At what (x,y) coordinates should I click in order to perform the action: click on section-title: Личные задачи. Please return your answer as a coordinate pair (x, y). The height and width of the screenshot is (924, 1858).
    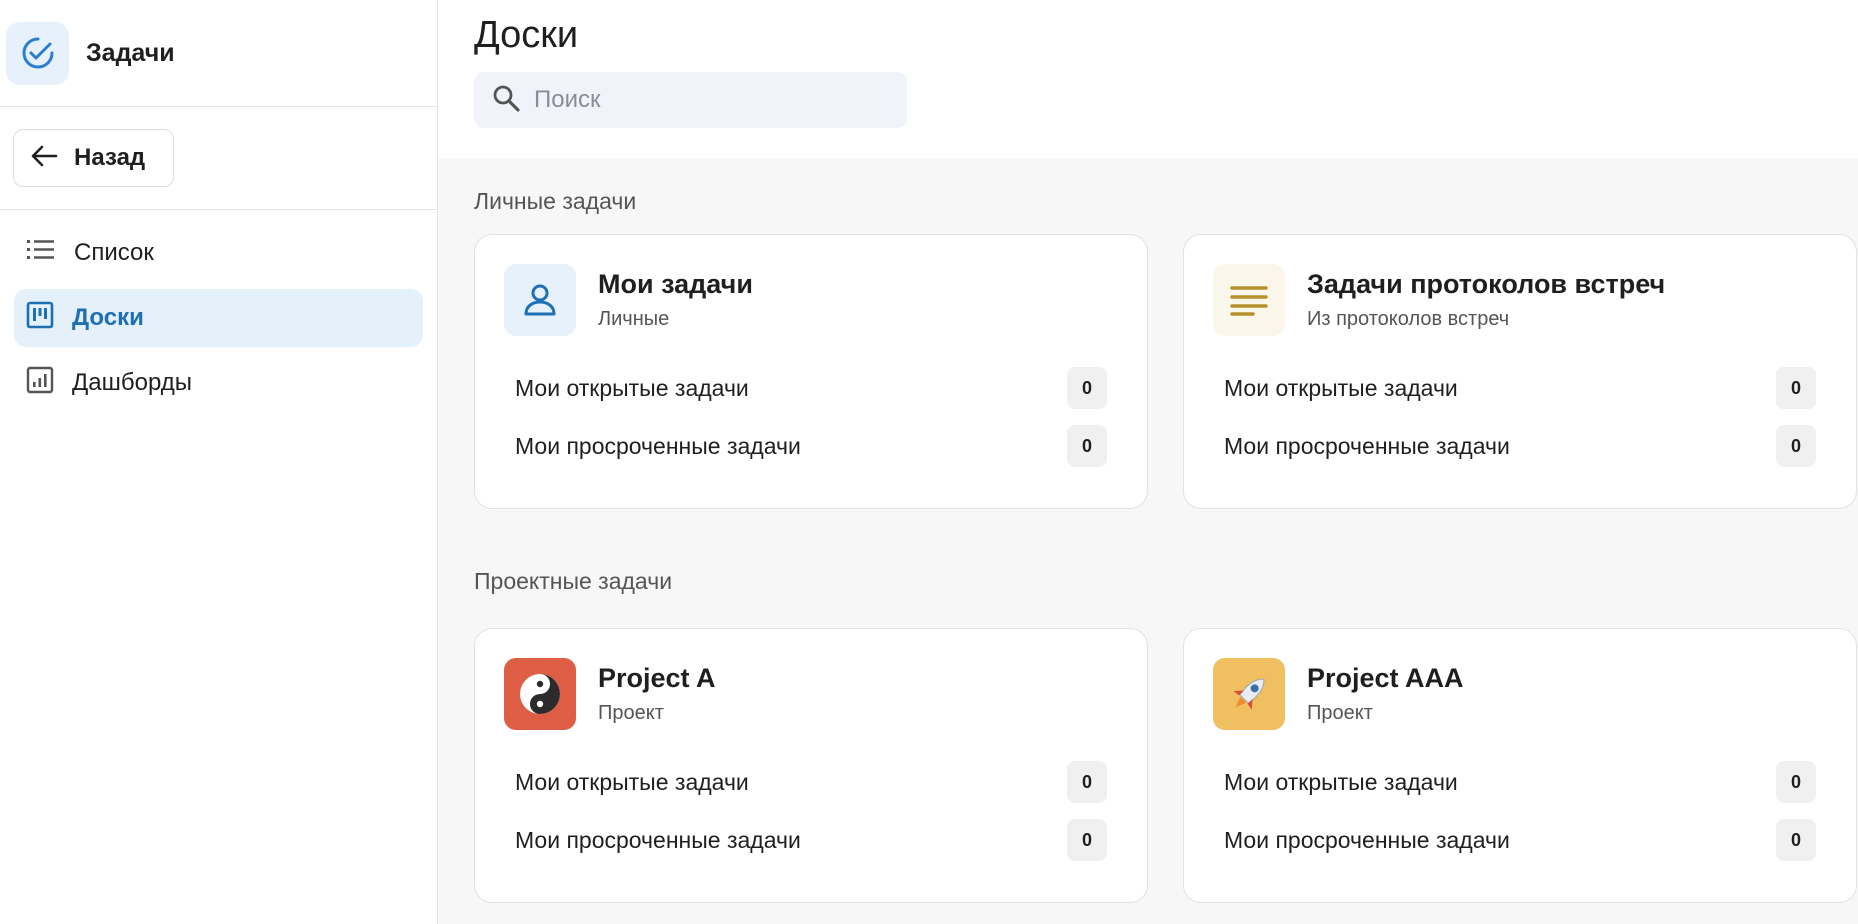
    Looking at the image, I should click on (555, 201).